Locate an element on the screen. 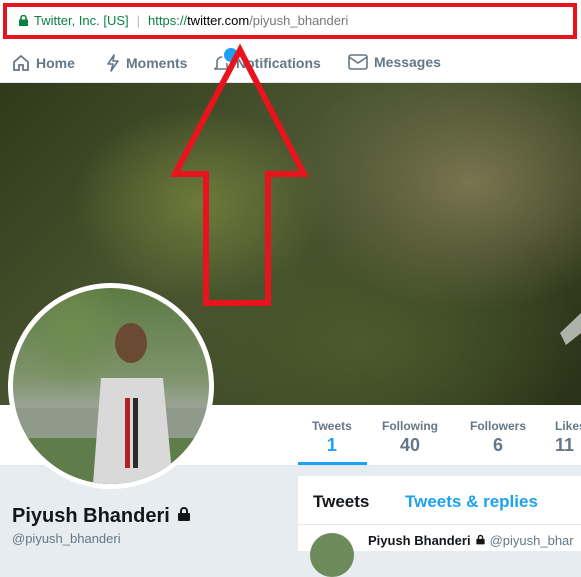 The width and height of the screenshot is (581, 577). lock-icon is located at coordinates (23, 21).